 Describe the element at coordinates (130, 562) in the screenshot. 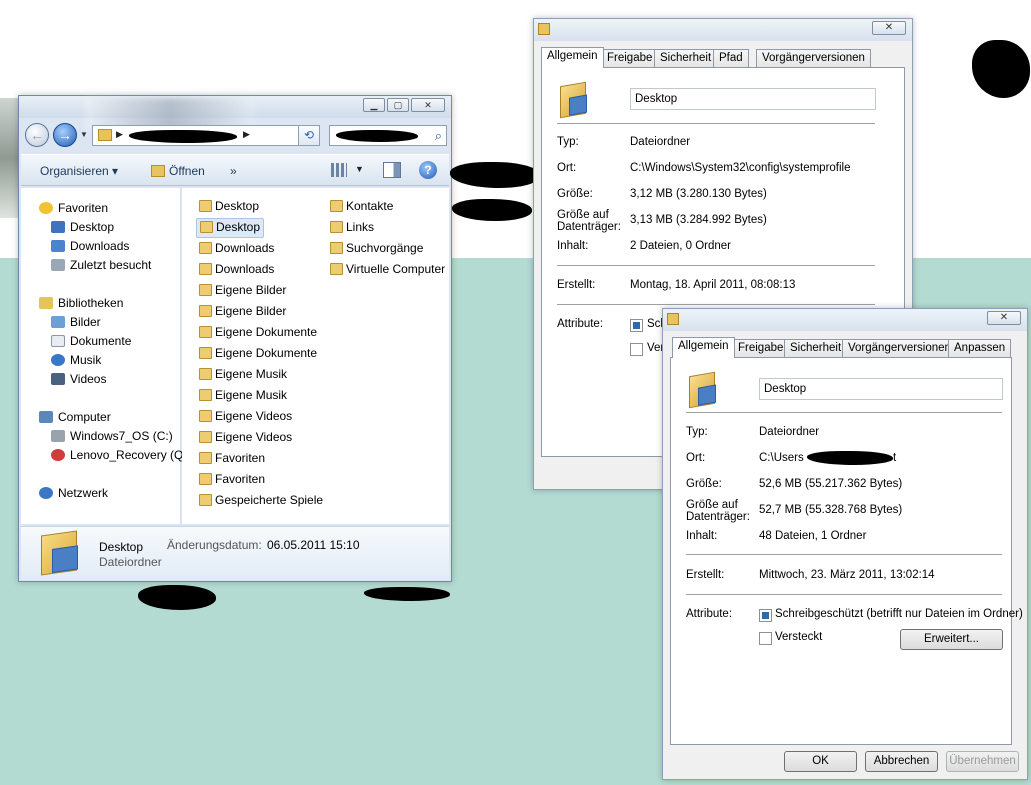

I see `details-type: Dateiordner` at that location.